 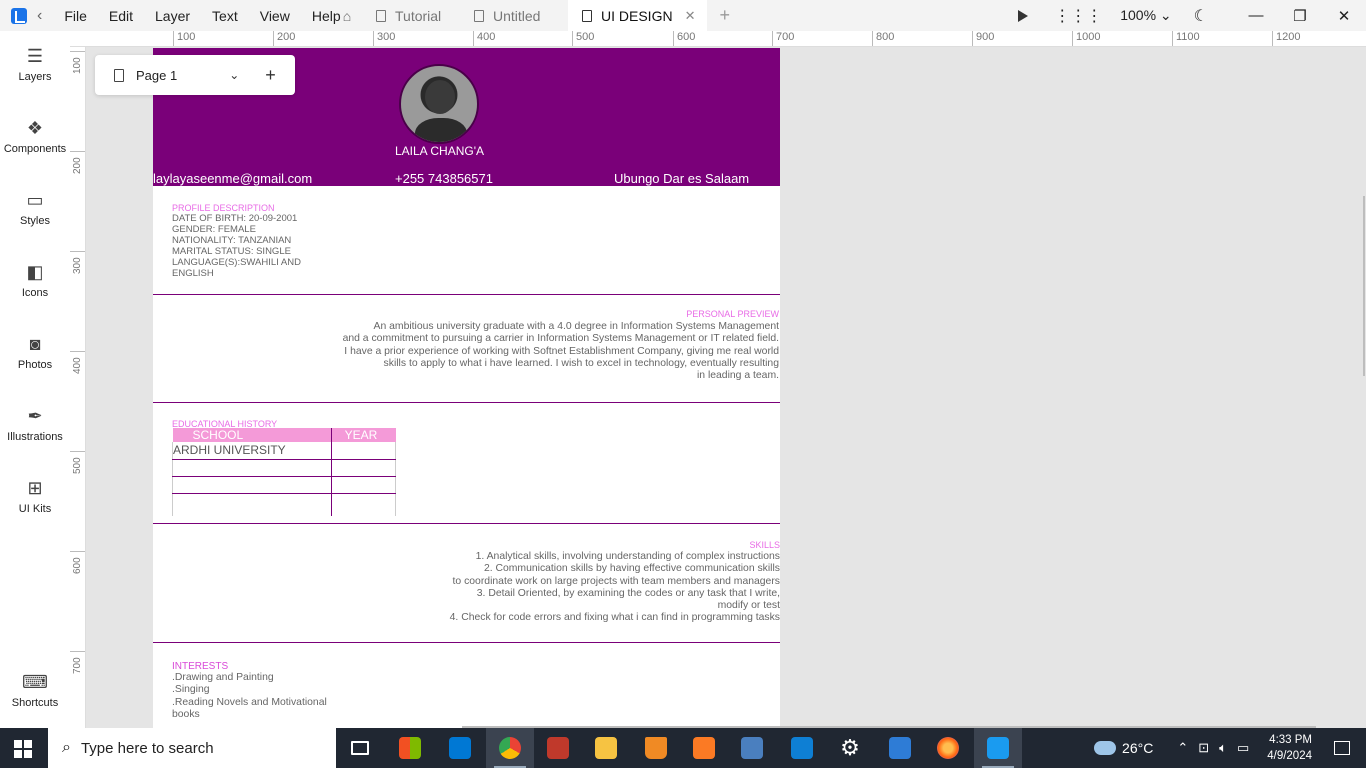 I want to click on ruler-tick-label: 200, so click(x=77, y=165).